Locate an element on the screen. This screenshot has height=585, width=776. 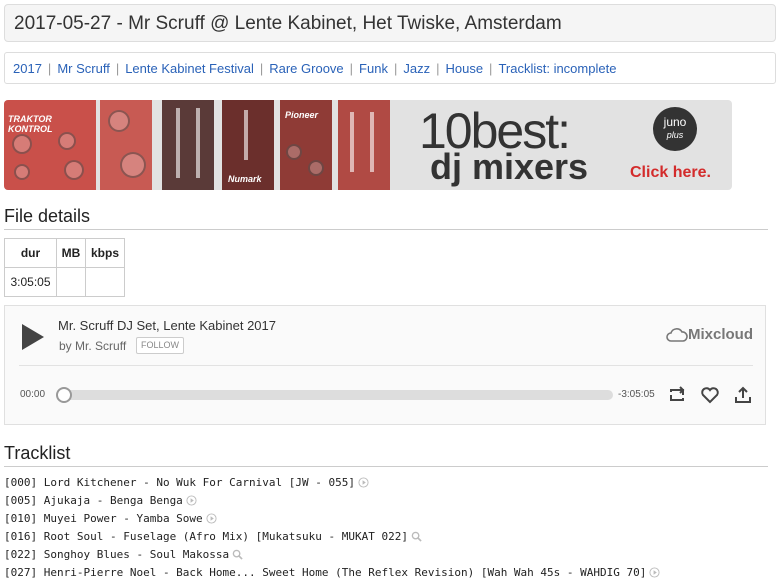
cell-bitrate is located at coordinates (105, 282).